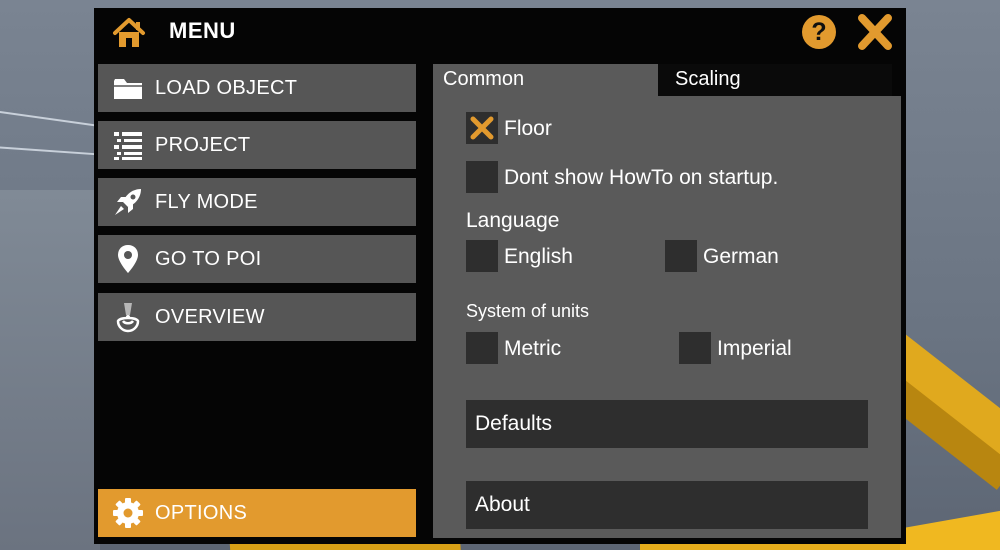  I want to click on location-pin-icon, so click(128, 259).